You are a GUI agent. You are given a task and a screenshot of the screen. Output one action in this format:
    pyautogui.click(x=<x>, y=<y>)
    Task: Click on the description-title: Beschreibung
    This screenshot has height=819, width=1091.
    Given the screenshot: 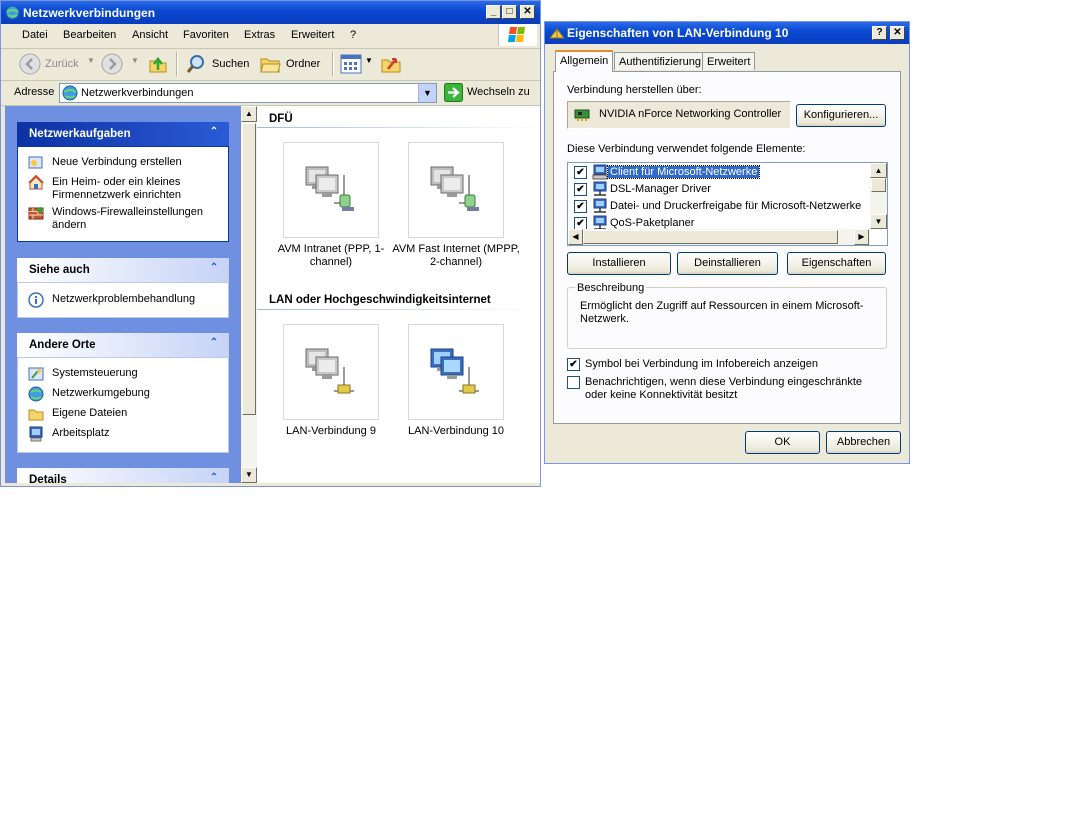 What is the action you would take?
    pyautogui.click(x=611, y=288)
    